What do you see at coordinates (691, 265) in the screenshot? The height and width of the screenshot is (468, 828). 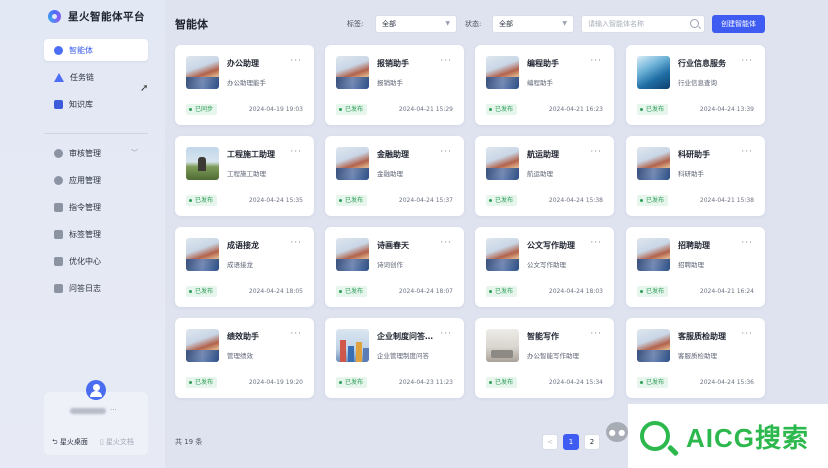 I see `agent-description: 招聘助理` at bounding box center [691, 265].